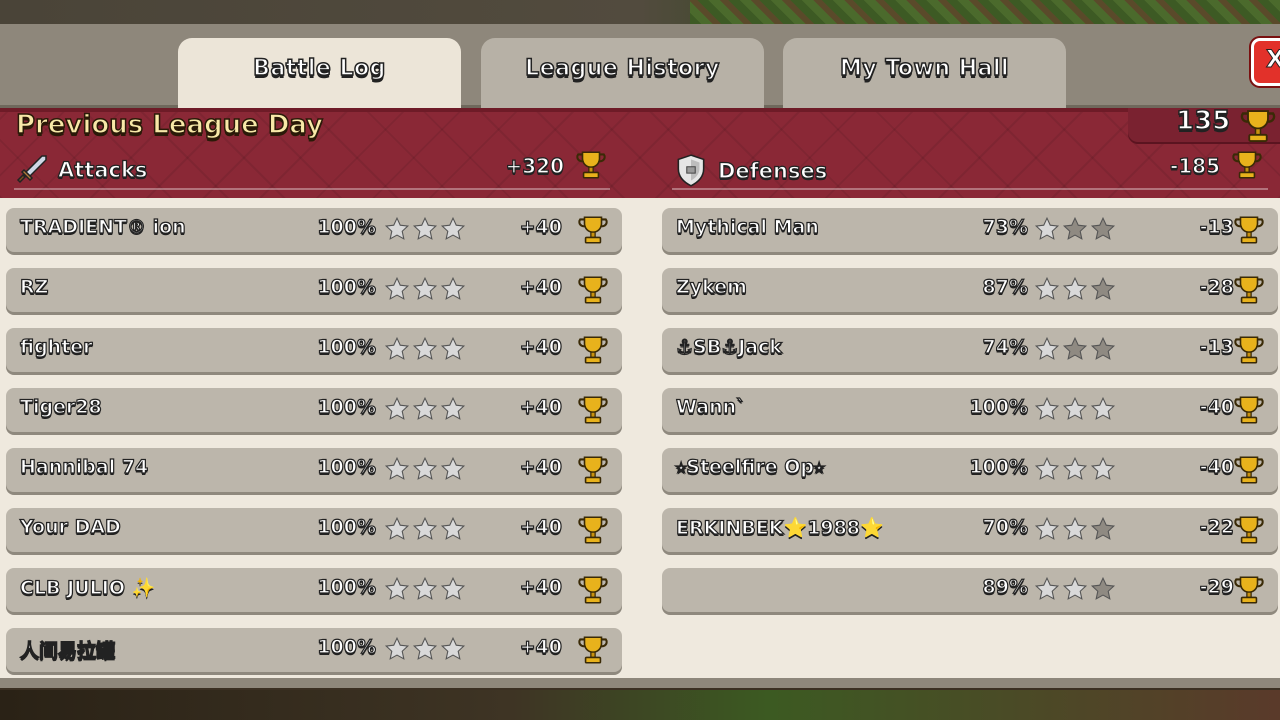 Image resolution: width=1280 pixels, height=720 pixels. Describe the element at coordinates (1194, 165) in the screenshot. I see `defenses-total: -185` at that location.